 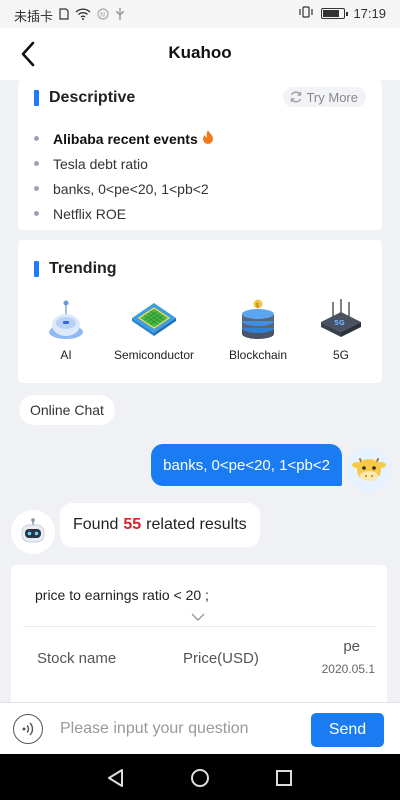 I want to click on column-header-price: Price(USD), so click(x=221, y=658).